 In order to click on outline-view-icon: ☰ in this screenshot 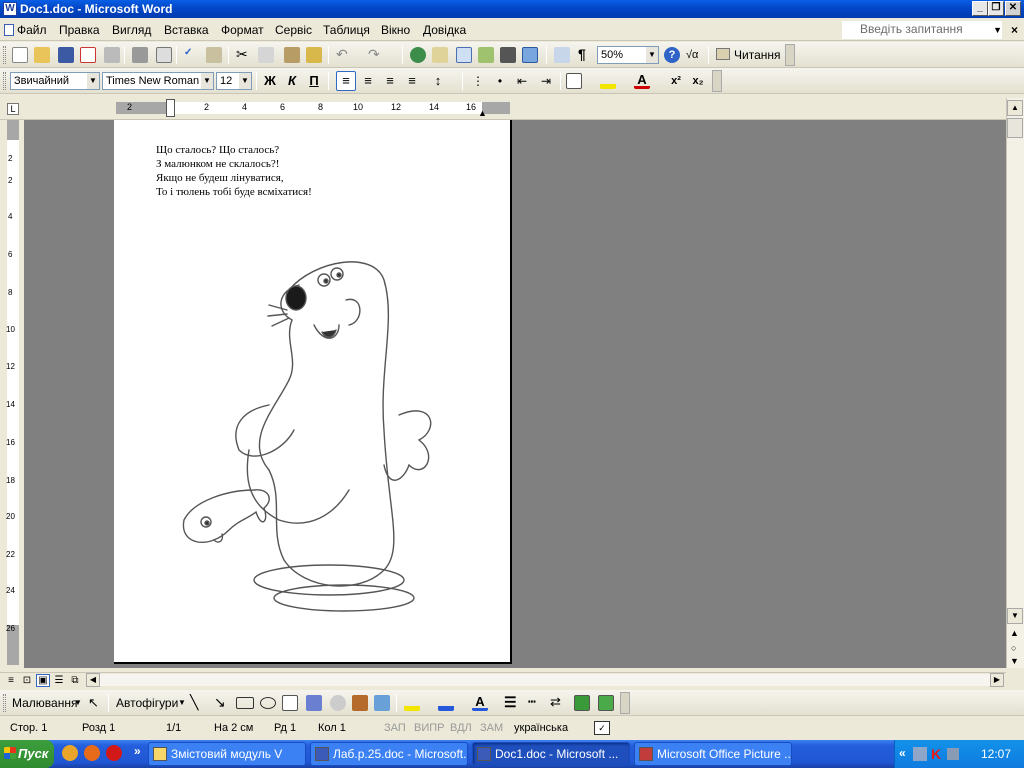, I will do `click(59, 680)`.